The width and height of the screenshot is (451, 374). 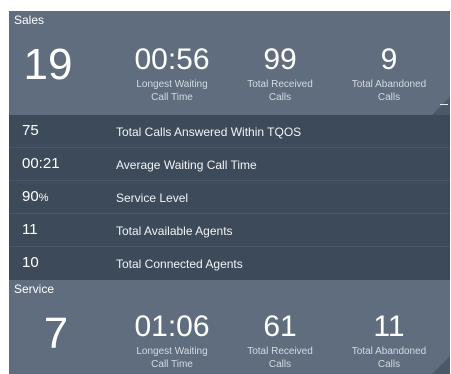 I want to click on detail-label: Total Connected Agents, so click(x=179, y=264).